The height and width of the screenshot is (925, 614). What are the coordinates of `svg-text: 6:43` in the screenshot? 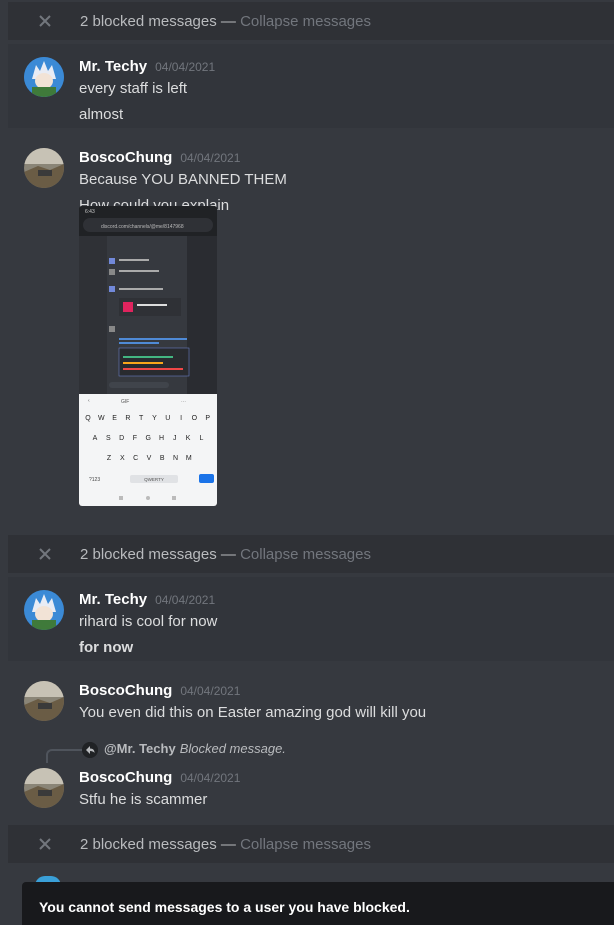 It's located at (90, 212).